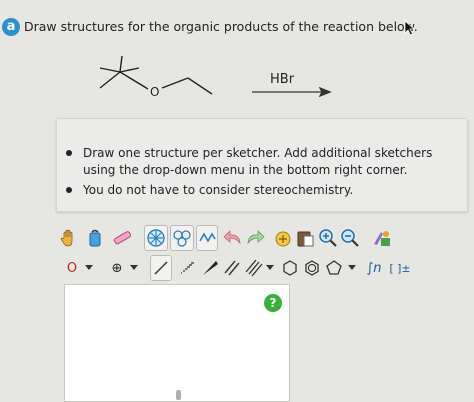 The image size is (474, 402). What do you see at coordinates (177, 343) in the screenshot?
I see `drawing-canvas` at bounding box center [177, 343].